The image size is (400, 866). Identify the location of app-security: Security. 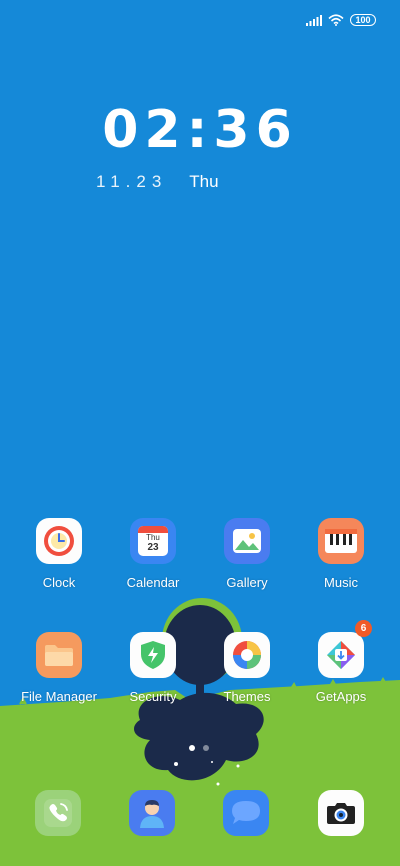
(153, 668).